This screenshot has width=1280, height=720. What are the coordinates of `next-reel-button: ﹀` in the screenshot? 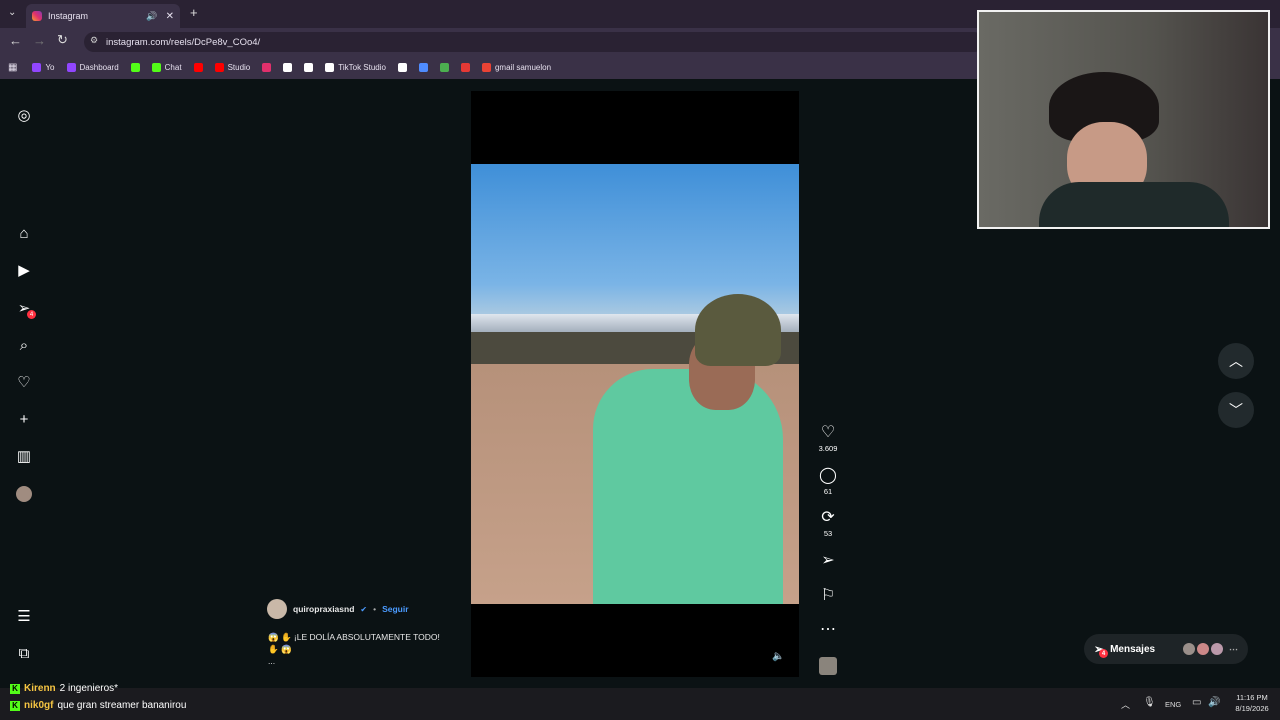 It's located at (1236, 410).